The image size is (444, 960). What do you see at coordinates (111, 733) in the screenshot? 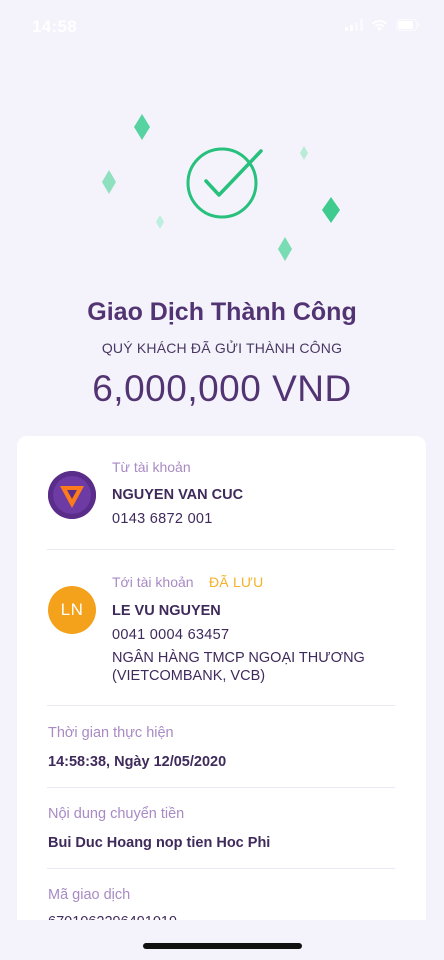
I see `execution-time-label: Thời gian thực hiện` at bounding box center [111, 733].